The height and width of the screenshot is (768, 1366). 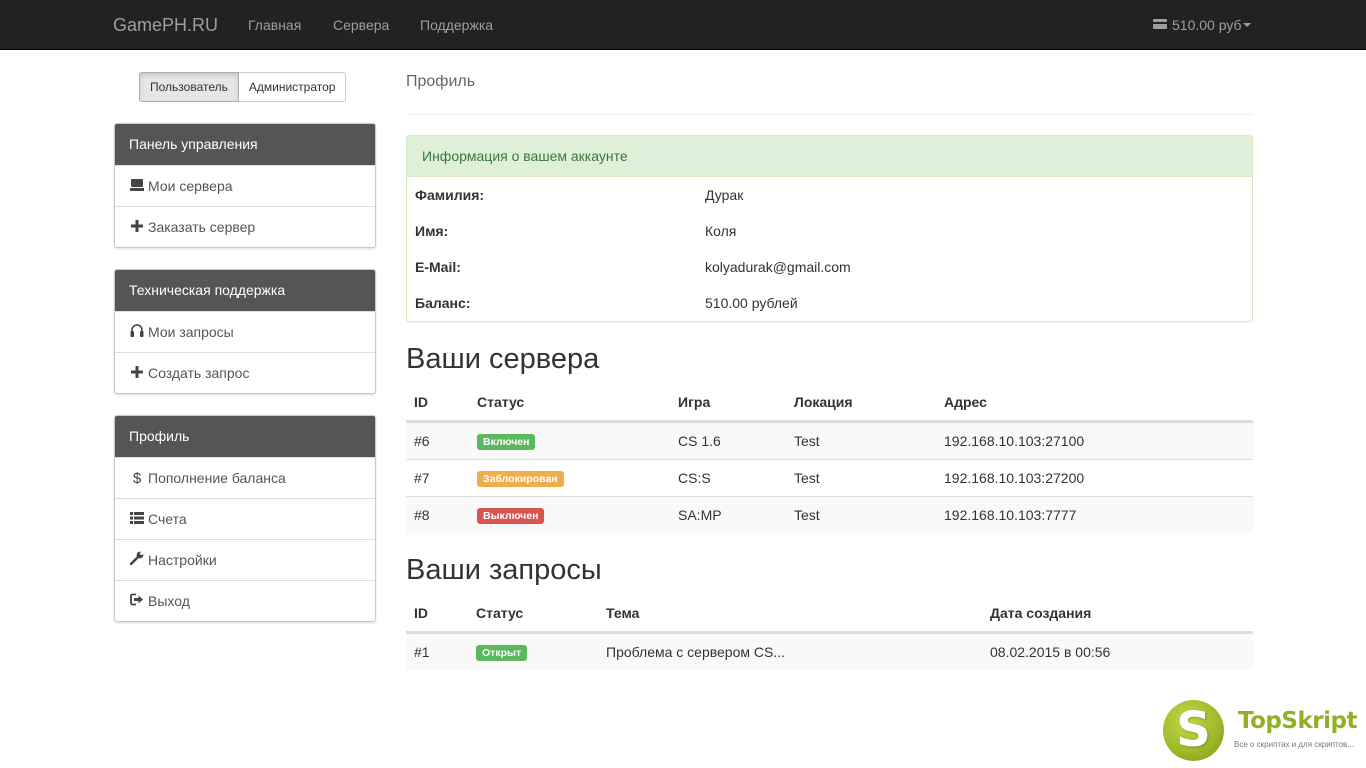 What do you see at coordinates (965, 402) in the screenshot?
I see `column-header: Адрес` at bounding box center [965, 402].